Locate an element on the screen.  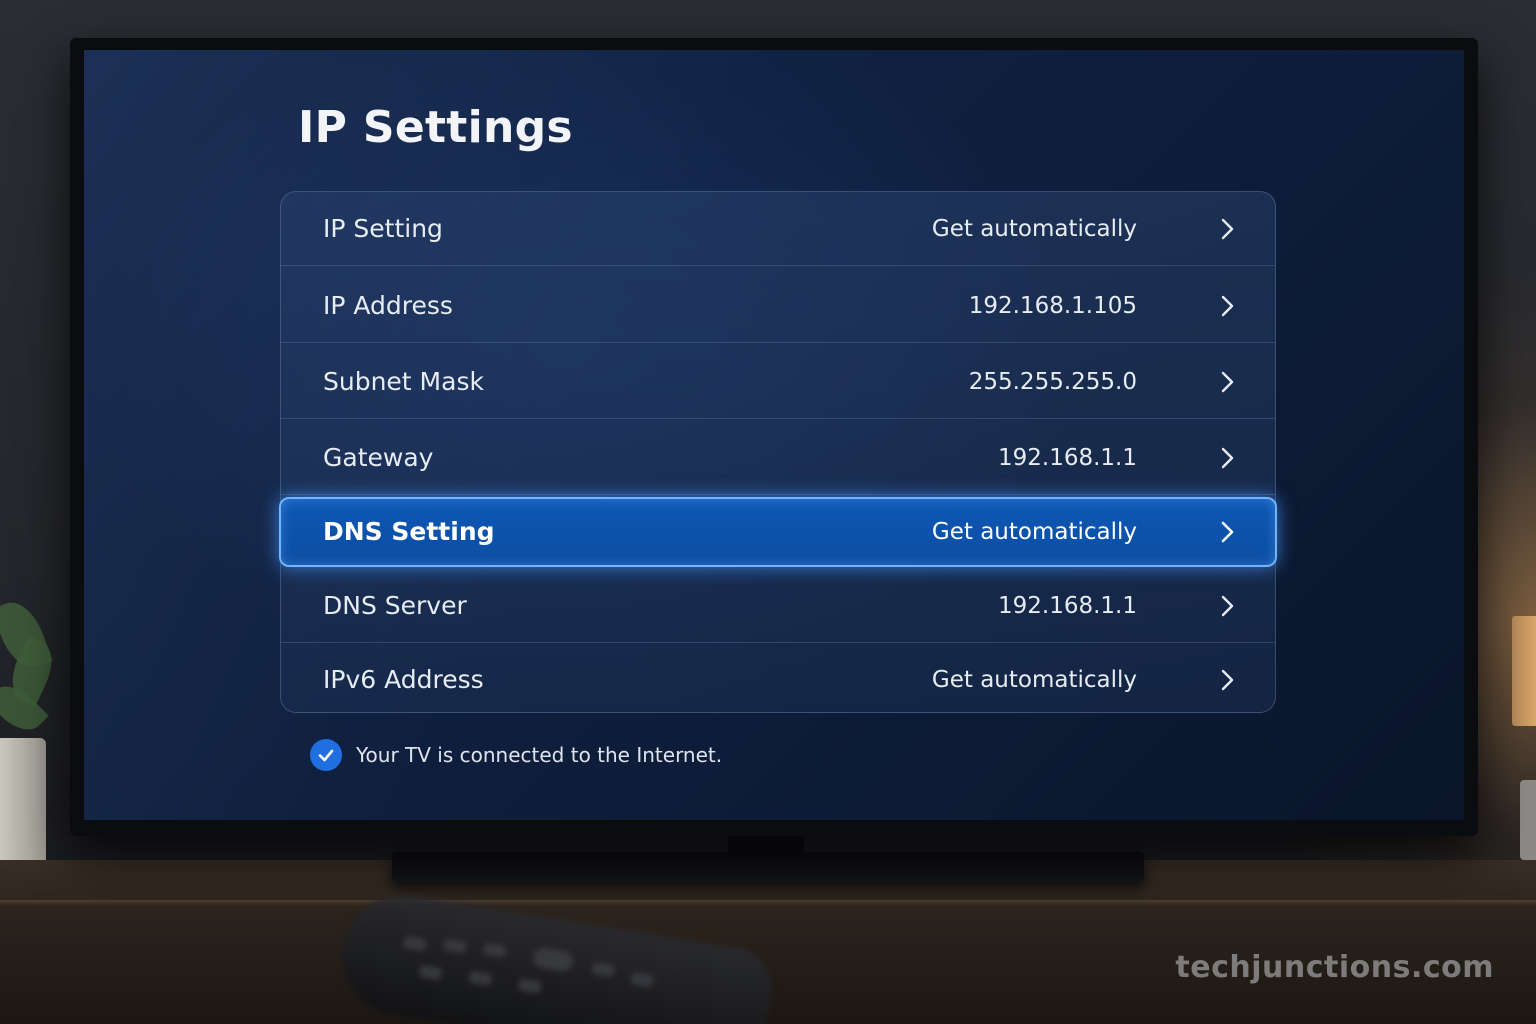
setting-label: Subnet Mask is located at coordinates (403, 381).